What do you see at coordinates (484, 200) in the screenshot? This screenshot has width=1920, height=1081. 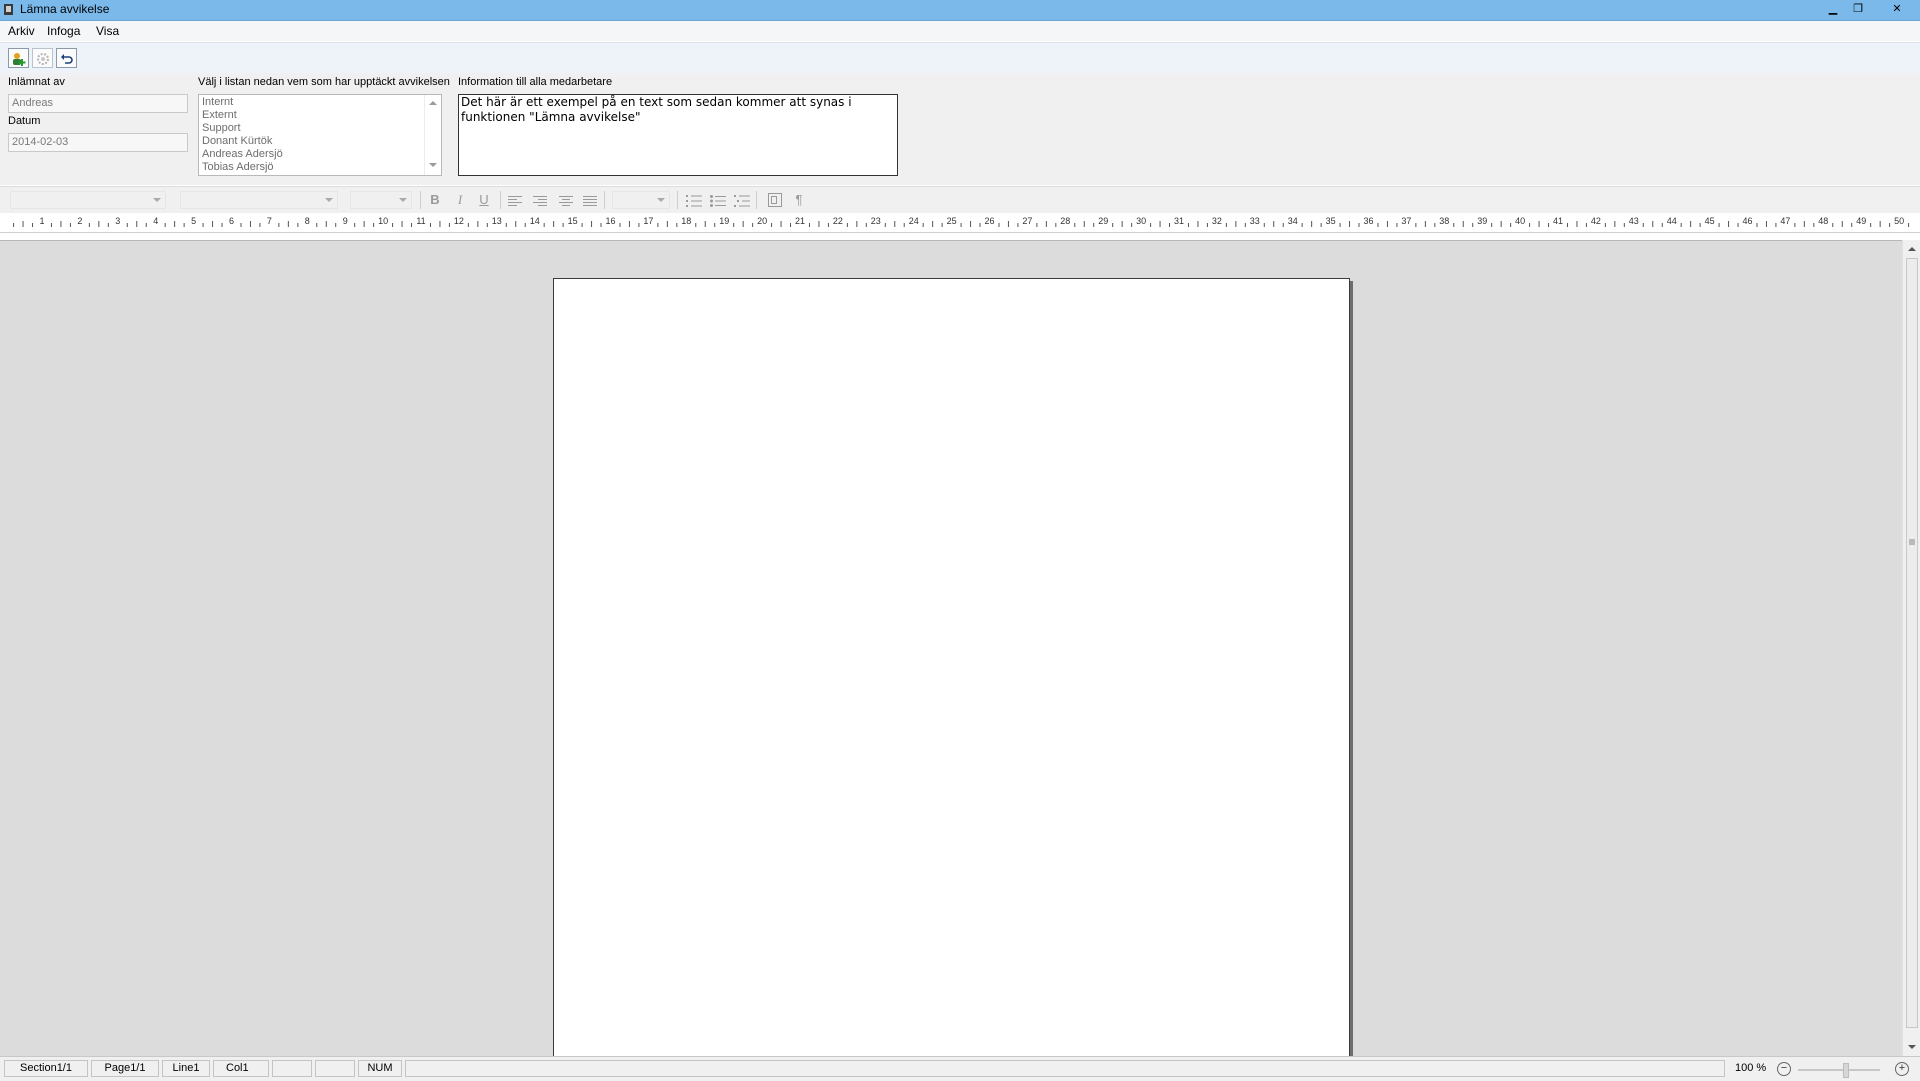 I see `underline-button: U` at bounding box center [484, 200].